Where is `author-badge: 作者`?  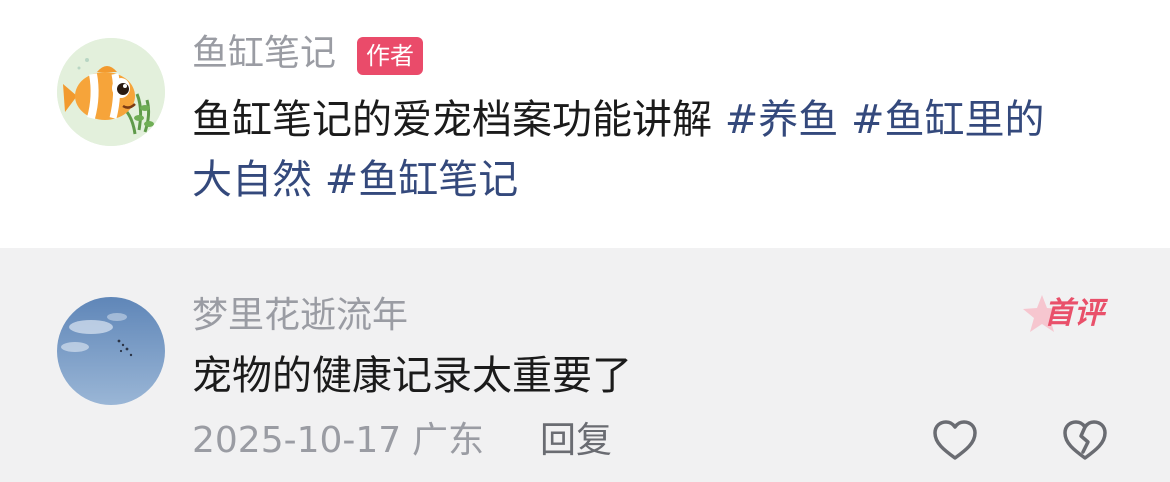
author-badge: 作者 is located at coordinates (390, 56).